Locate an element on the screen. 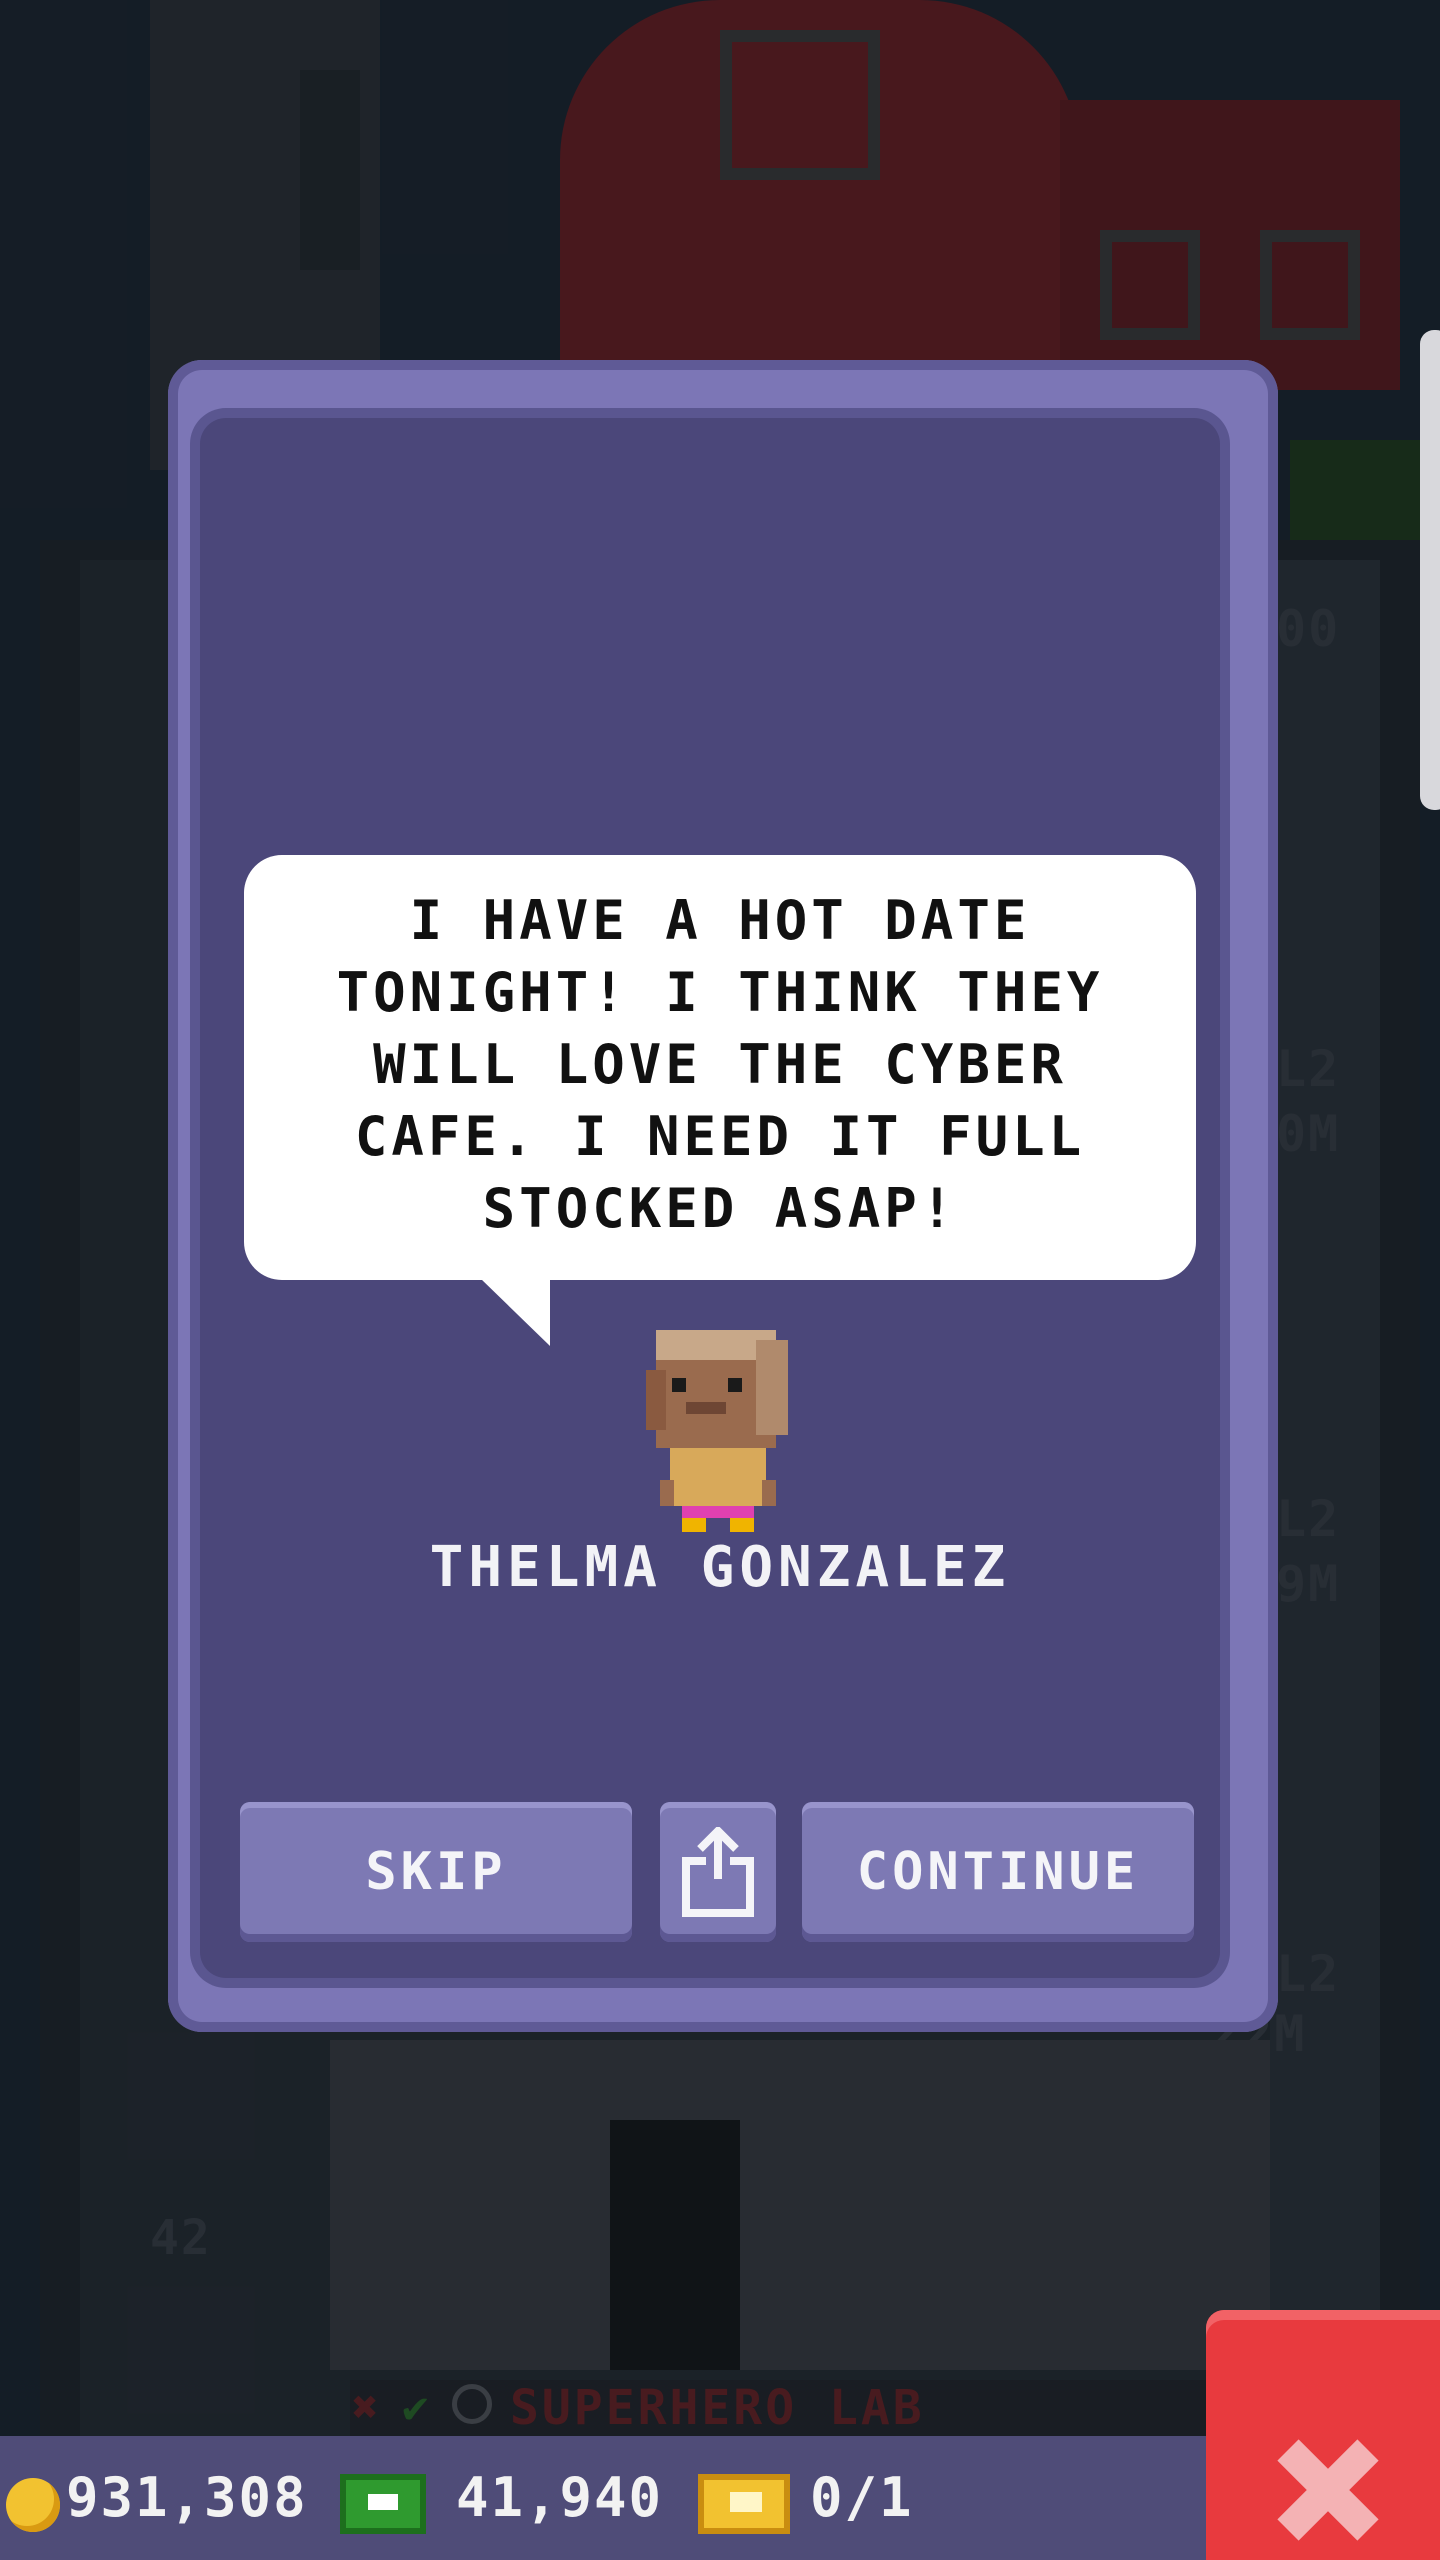 The width and height of the screenshot is (1440, 2560). close-button is located at coordinates (1323, 2435).